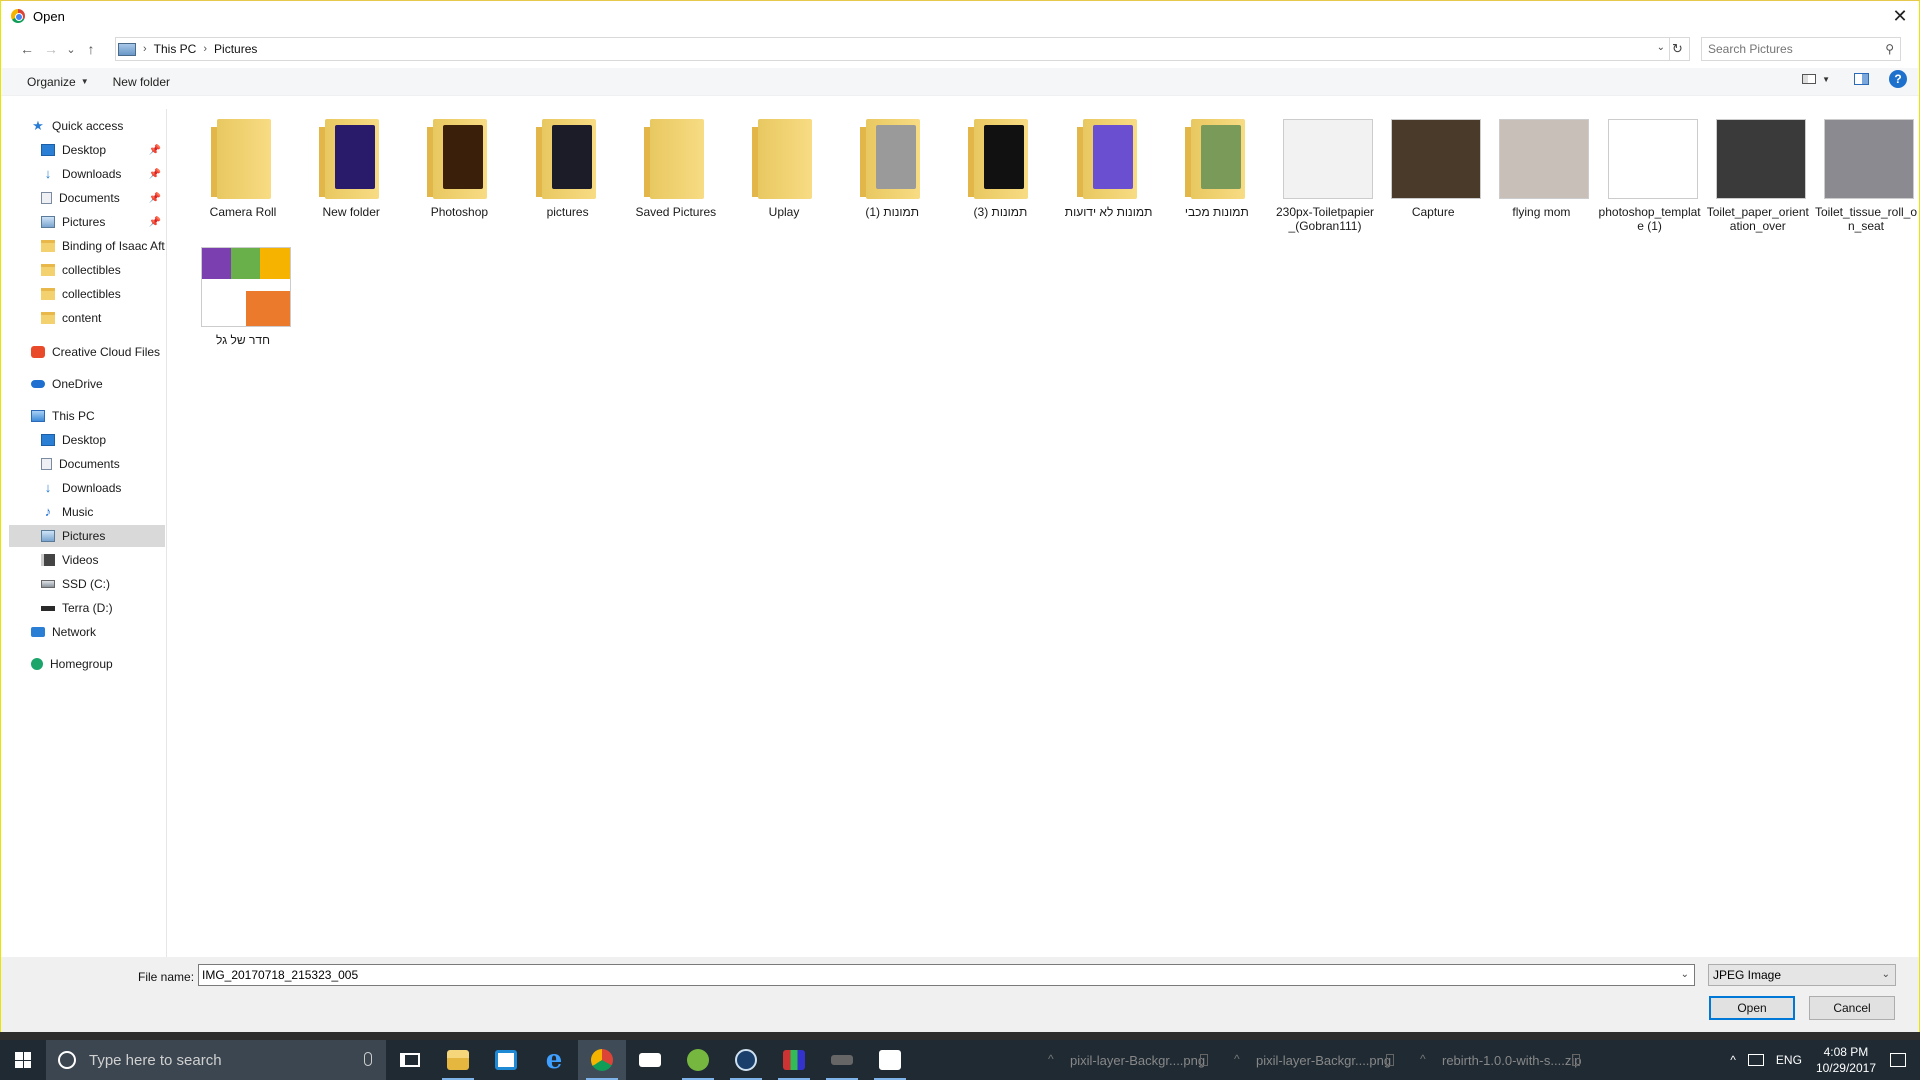 This screenshot has height=1080, width=1920. Describe the element at coordinates (892, 49) in the screenshot. I see `address-bar: › This PC › Pictures ⌄` at that location.